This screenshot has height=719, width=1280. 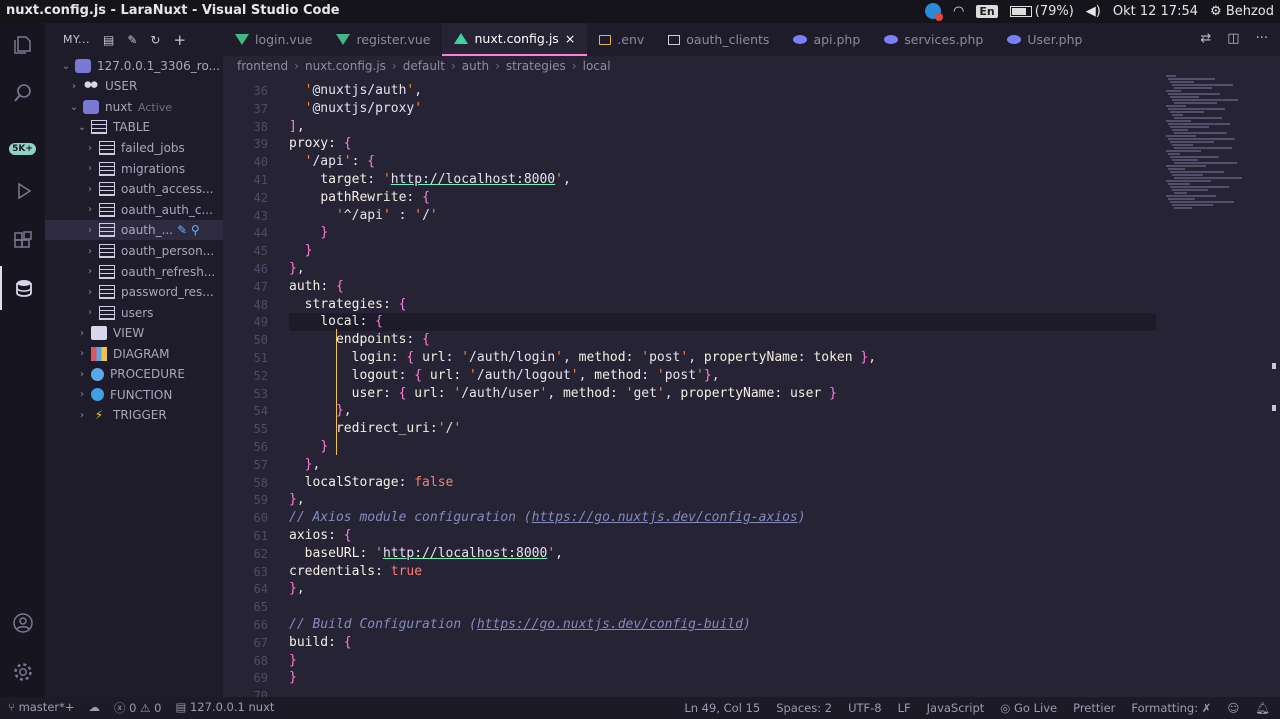 I want to click on tab-user-php: User.php, so click(x=1044, y=39).